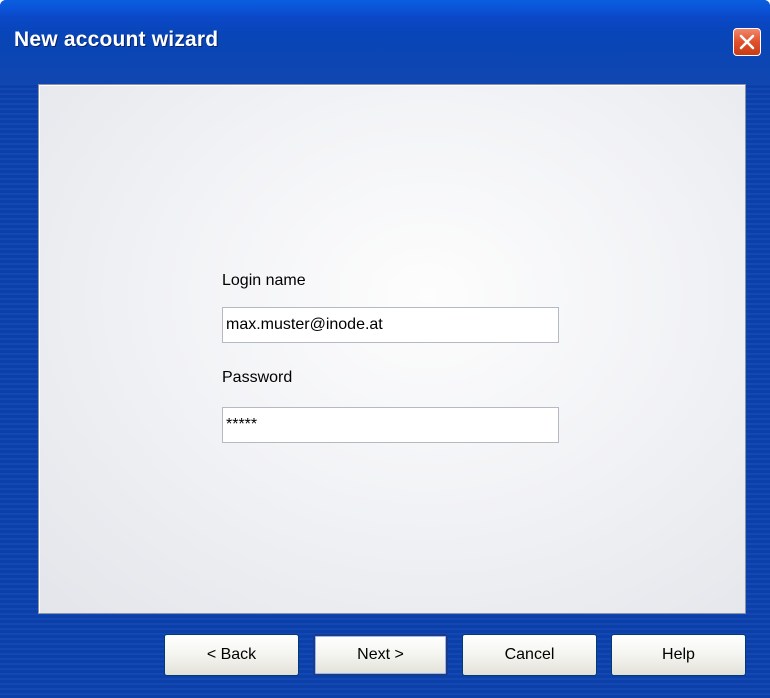 The image size is (770, 698). What do you see at coordinates (380, 655) in the screenshot?
I see `next-button: Next >` at bounding box center [380, 655].